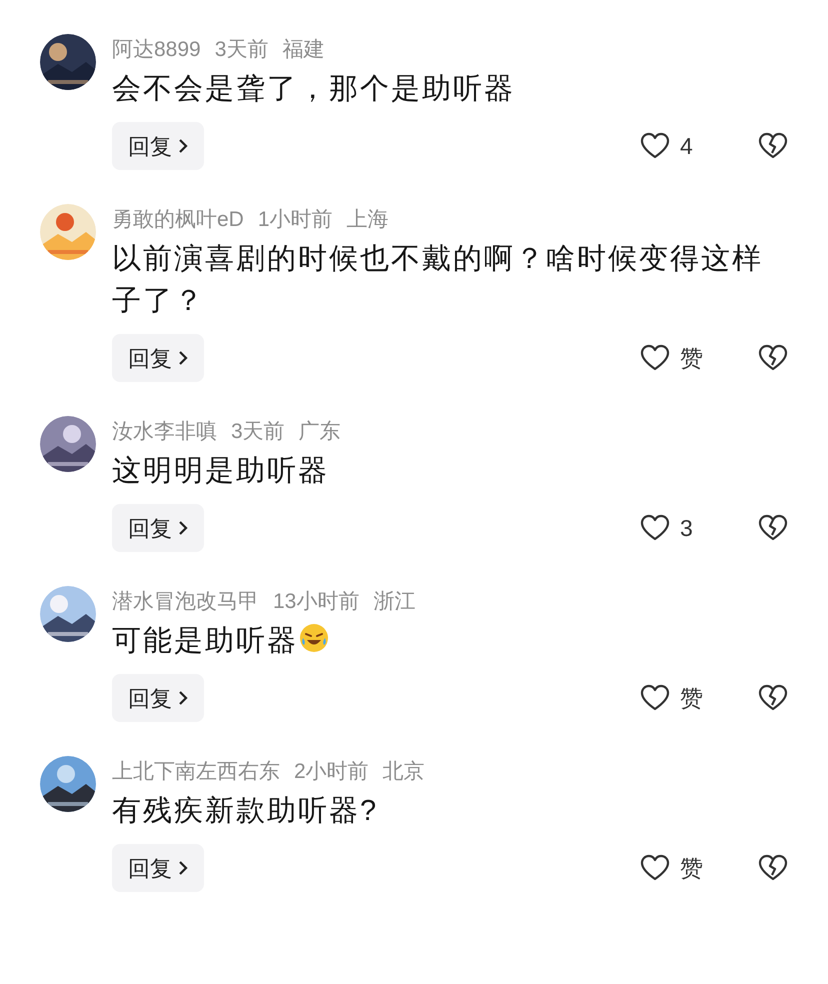 This screenshot has height=984, width=828. Describe the element at coordinates (367, 220) in the screenshot. I see `comment-location: 上海` at that location.